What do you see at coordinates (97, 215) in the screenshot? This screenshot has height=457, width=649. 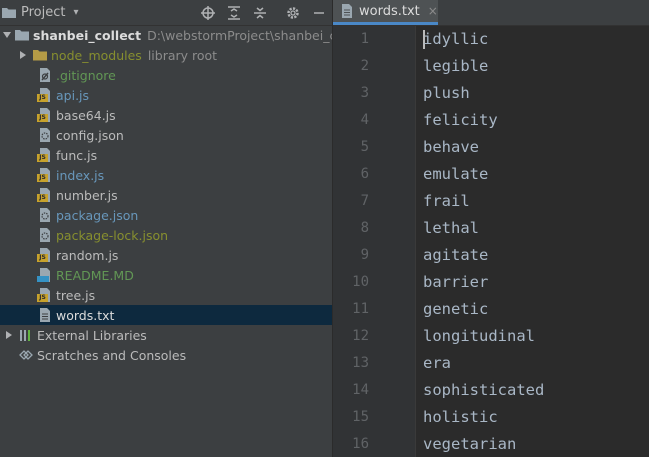 I see `file-name-label: package.json` at bounding box center [97, 215].